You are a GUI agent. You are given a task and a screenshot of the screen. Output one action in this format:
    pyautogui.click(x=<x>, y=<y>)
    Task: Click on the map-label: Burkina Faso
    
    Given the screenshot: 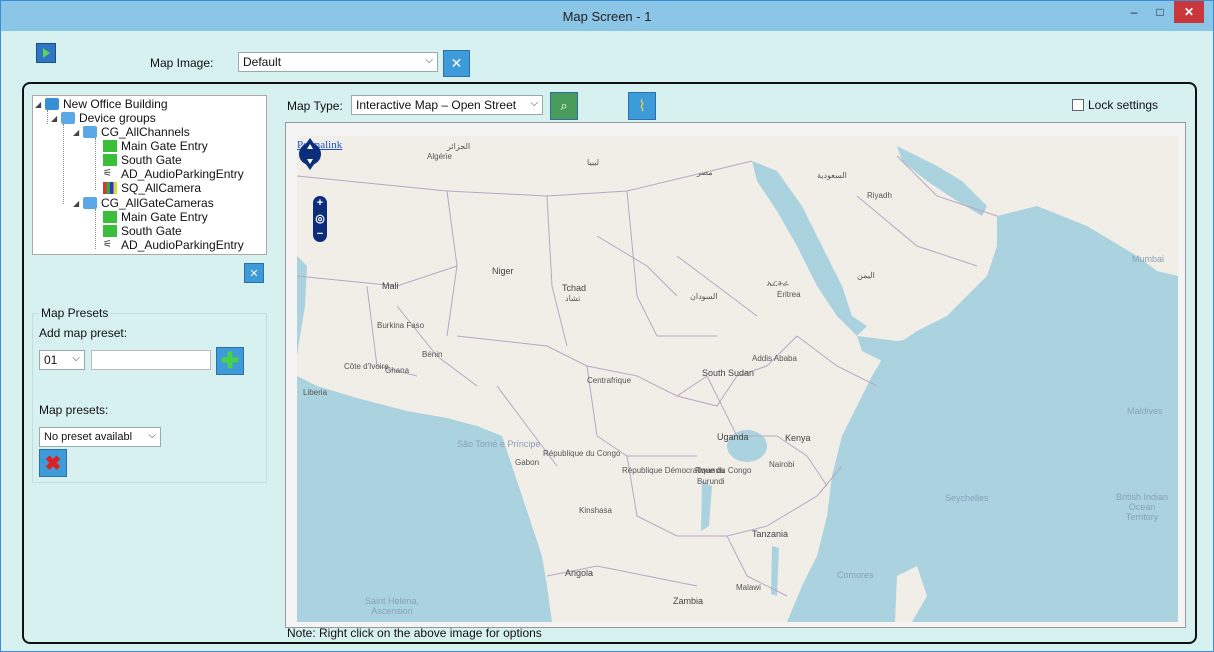 What is the action you would take?
    pyautogui.click(x=401, y=325)
    